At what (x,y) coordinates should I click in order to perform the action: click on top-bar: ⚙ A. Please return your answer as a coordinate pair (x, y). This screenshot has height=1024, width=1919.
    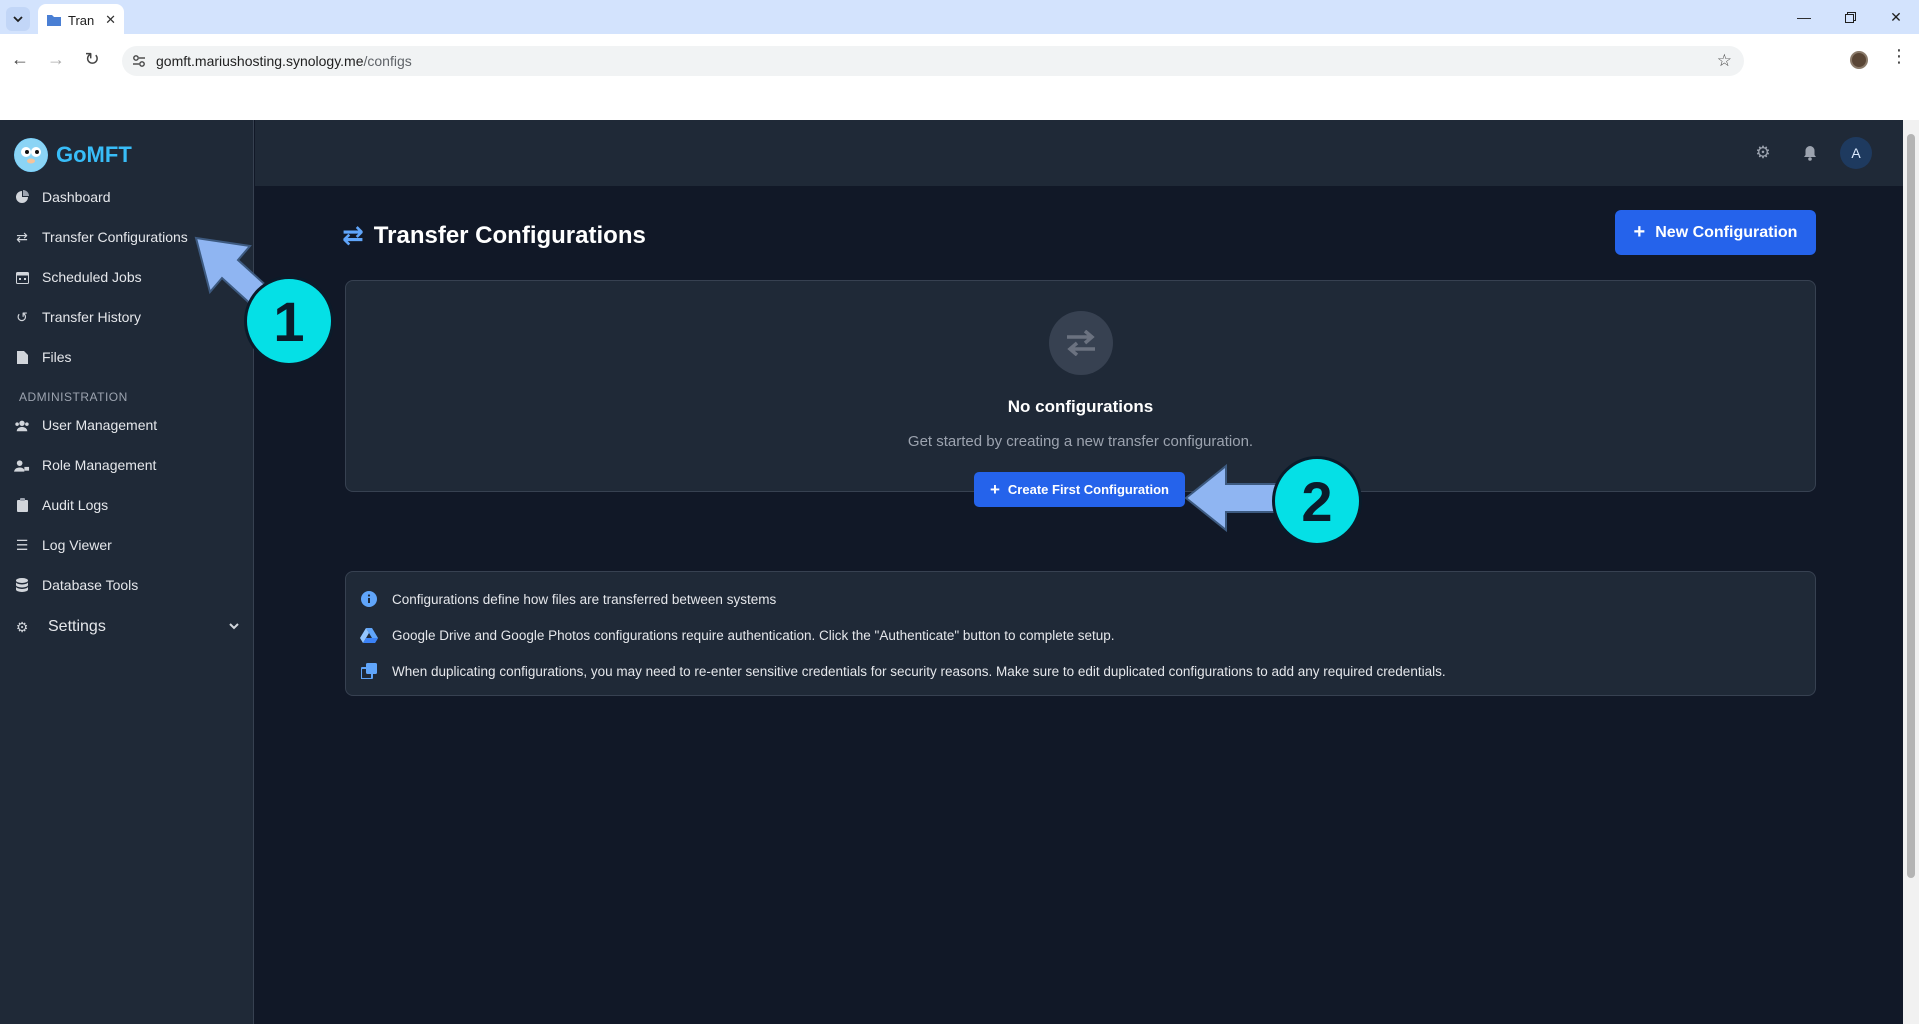
    Looking at the image, I should click on (1079, 153).